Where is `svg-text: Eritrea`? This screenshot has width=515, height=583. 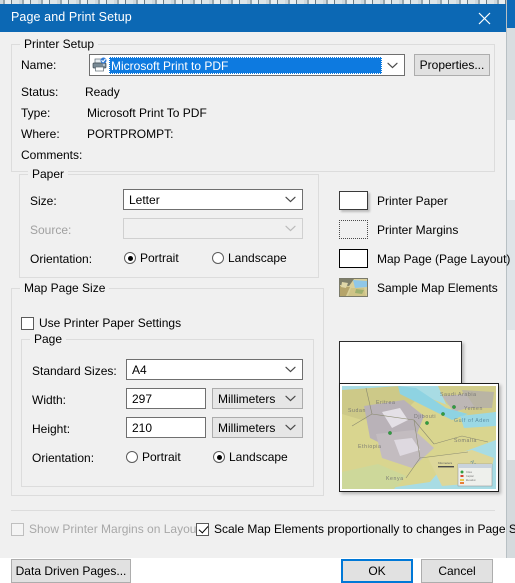 svg-text: Eritrea is located at coordinates (385, 403).